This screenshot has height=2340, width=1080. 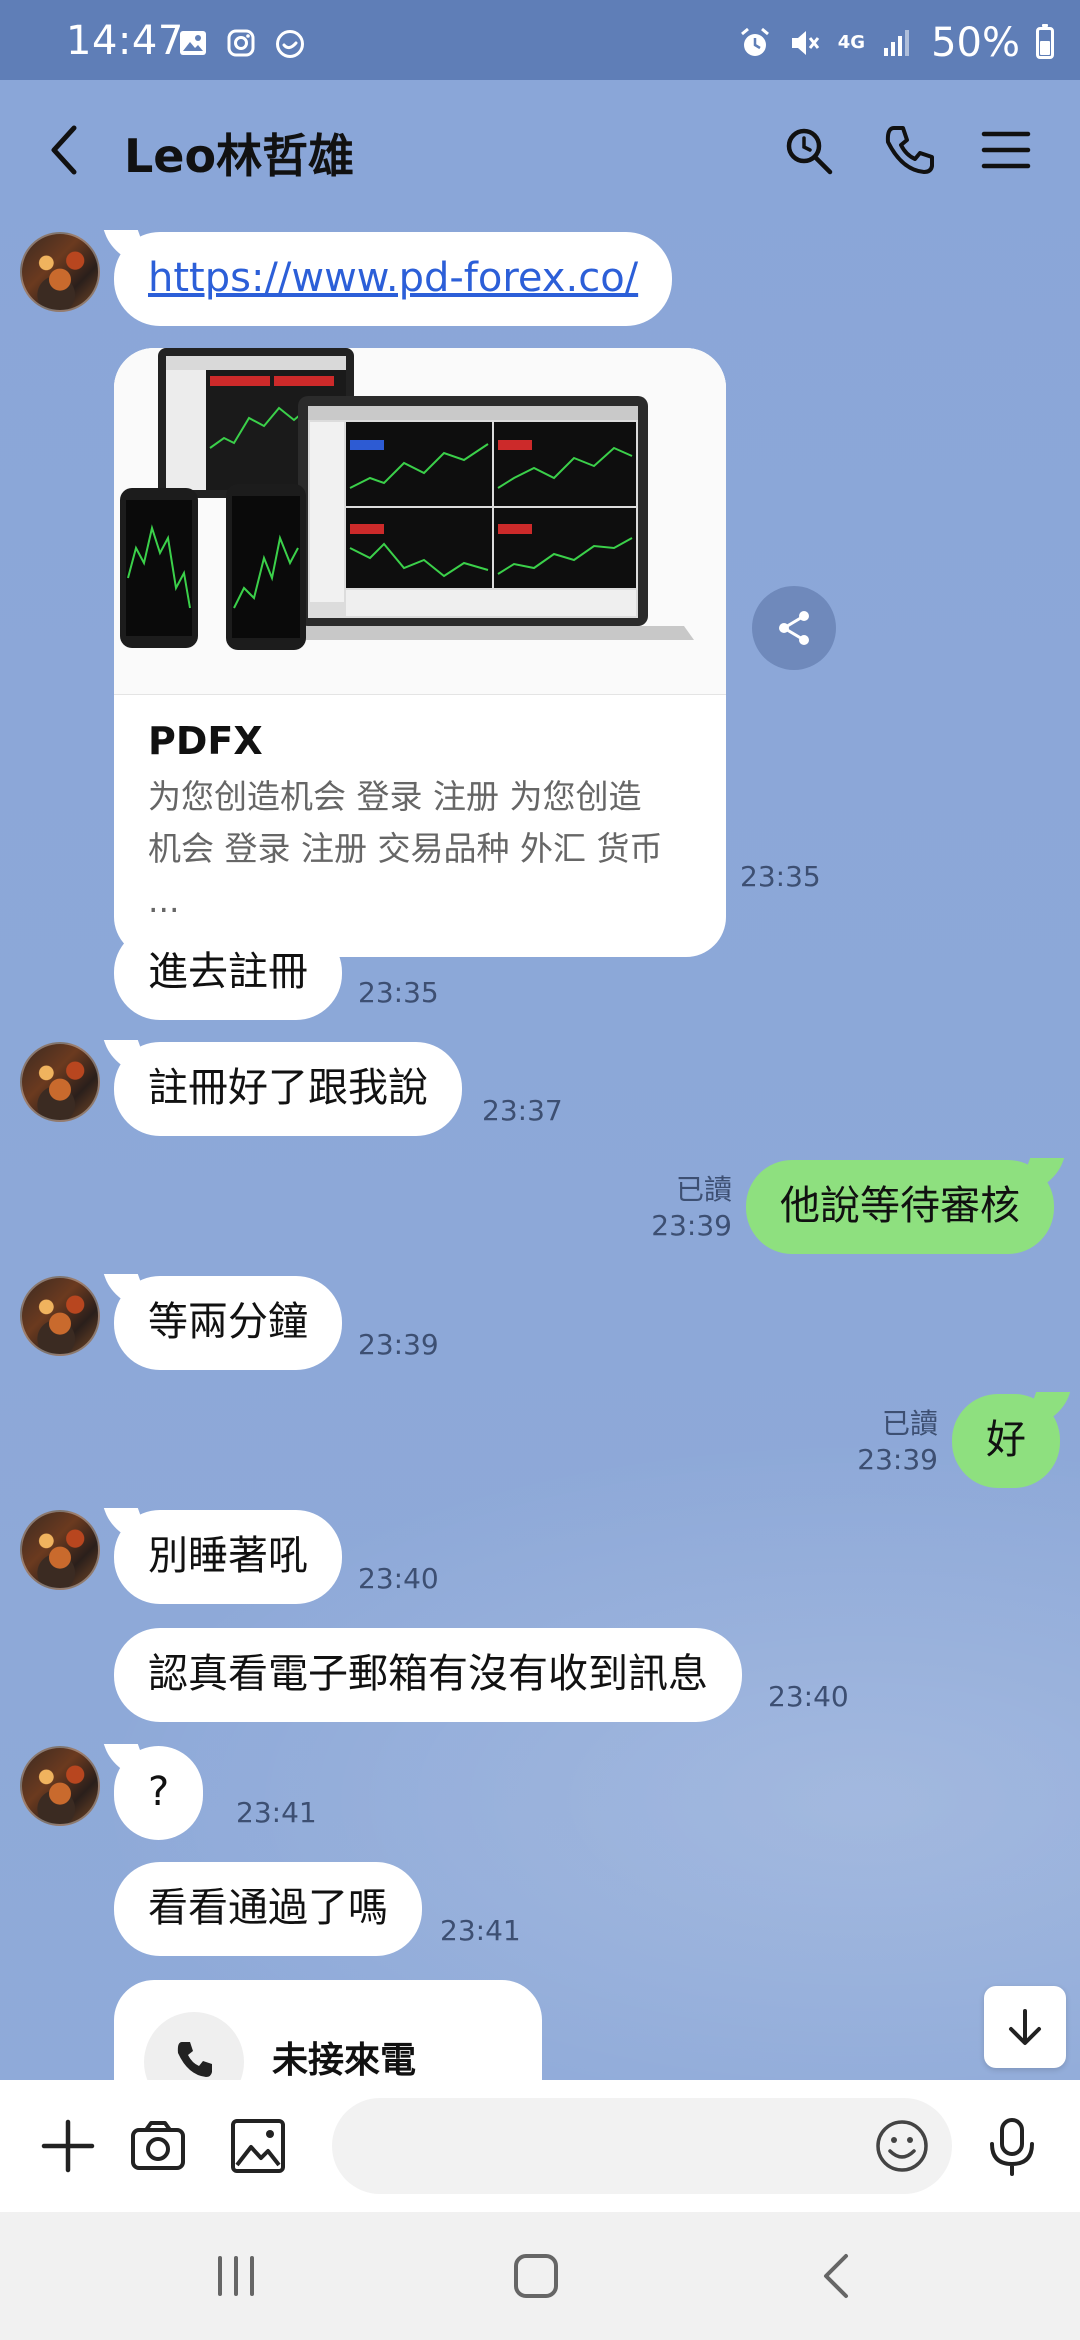 I want to click on status-bar: 14:47 4G 50%, so click(x=540, y=40).